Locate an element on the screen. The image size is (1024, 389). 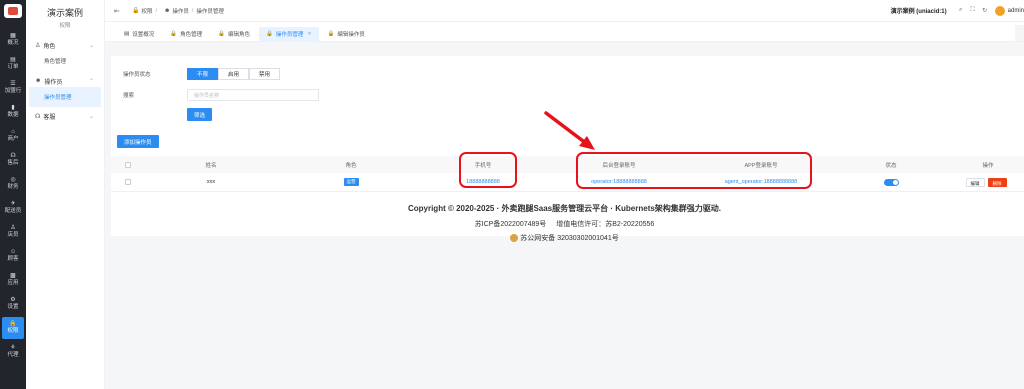
annotation-arrow-shaft is located at coordinates (566, 128).